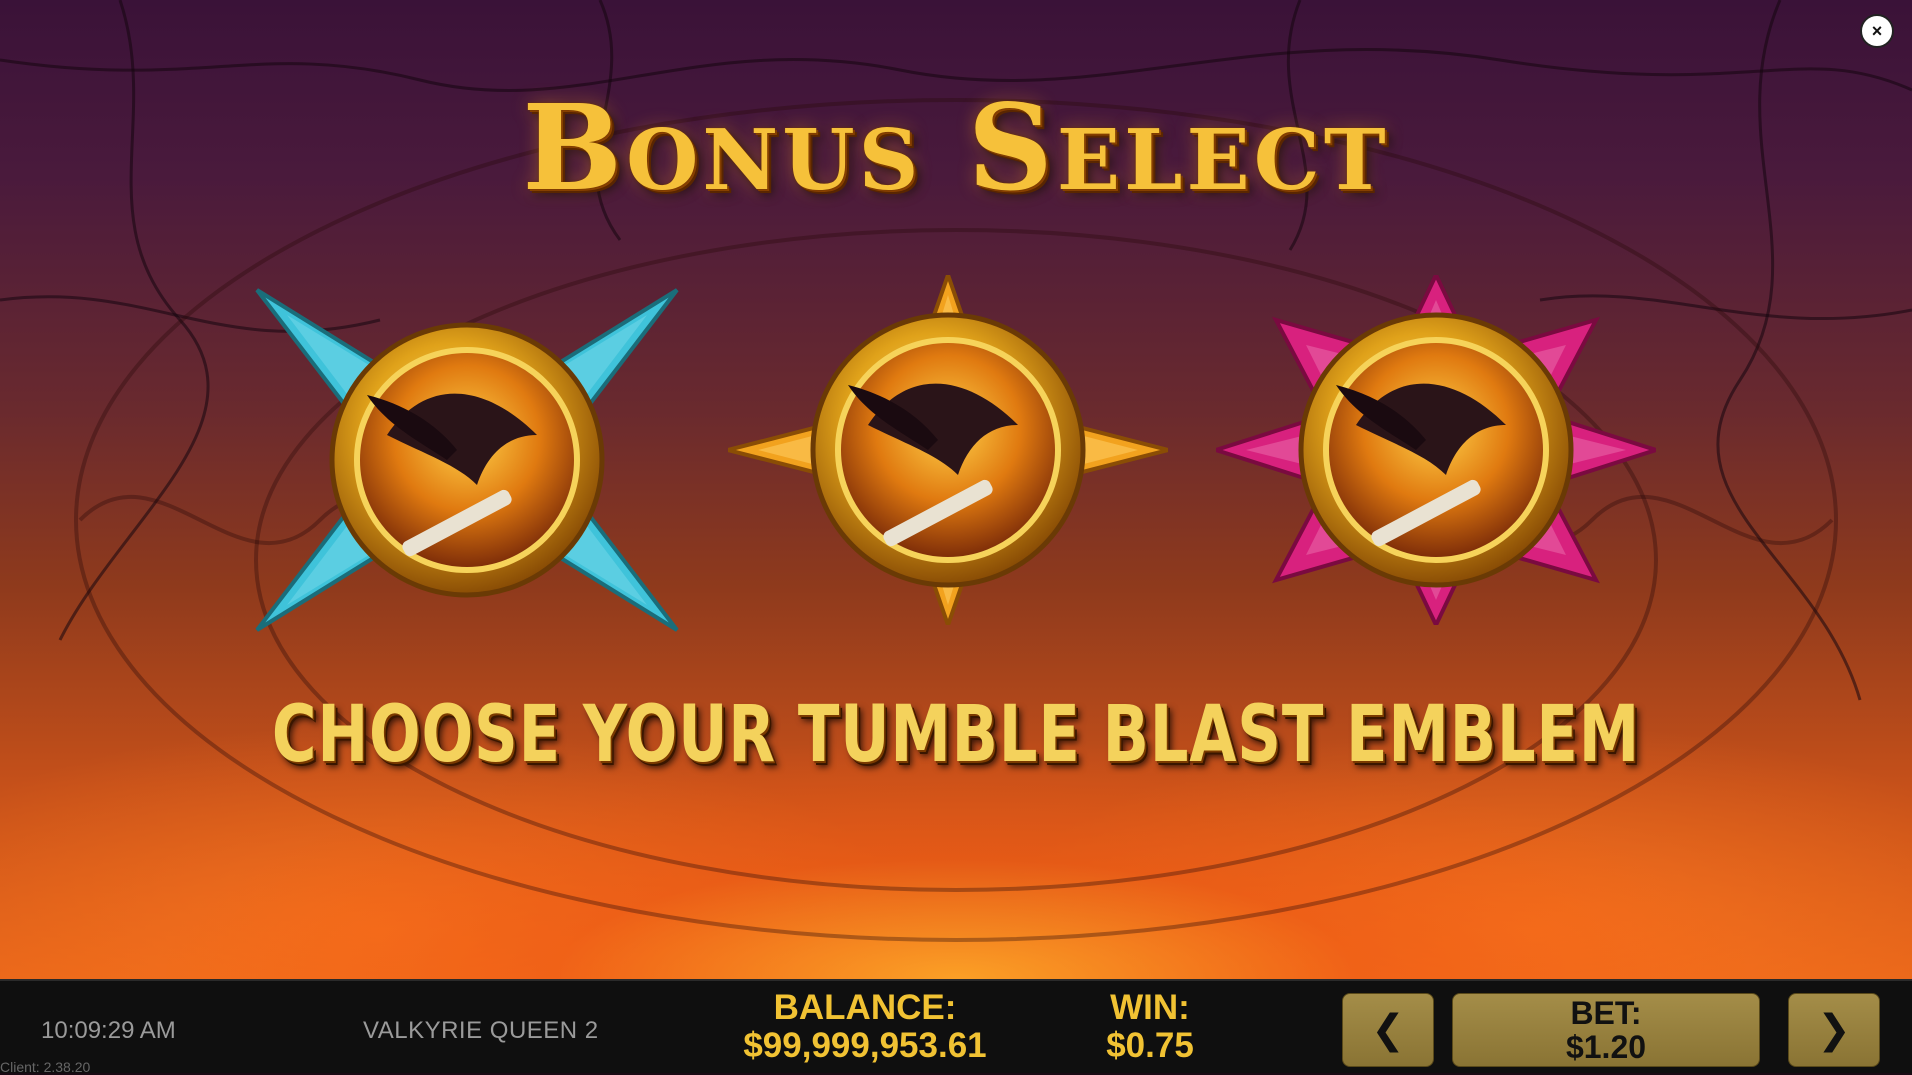  I want to click on bet-button: BET: $1.20, so click(1606, 1030).